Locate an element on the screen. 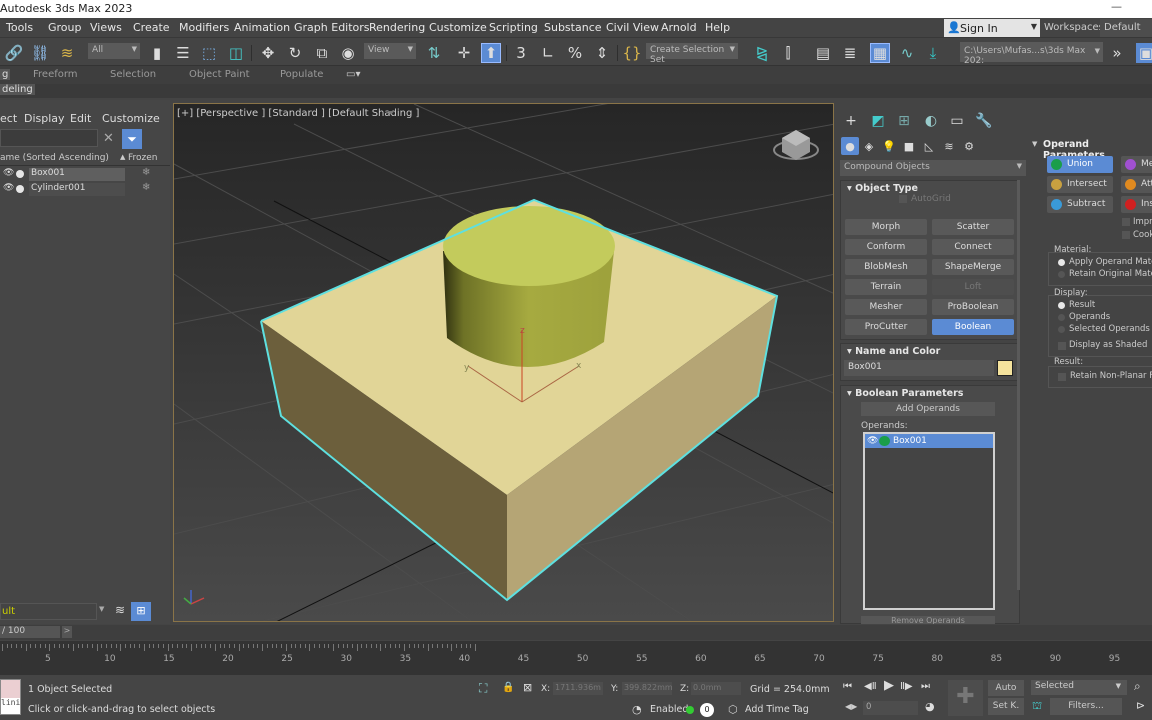  ribbon-tab-populate: Populate is located at coordinates (301, 74).